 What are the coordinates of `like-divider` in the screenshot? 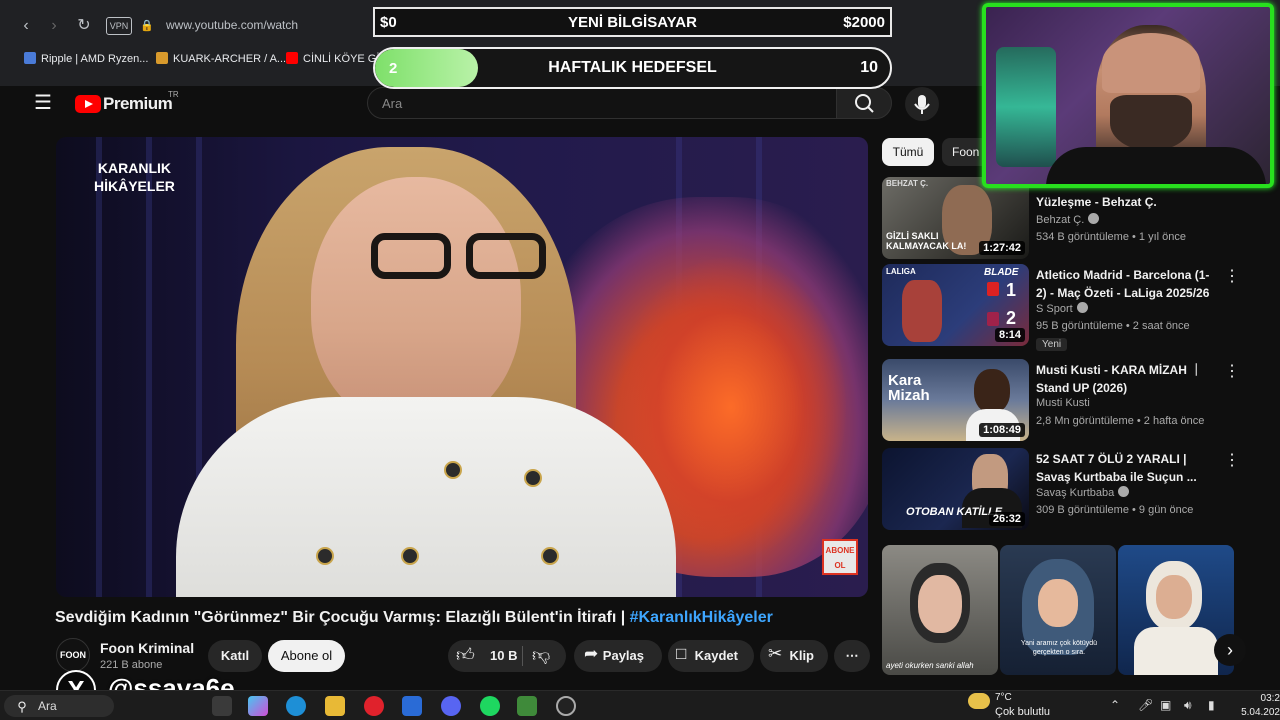 It's located at (522, 656).